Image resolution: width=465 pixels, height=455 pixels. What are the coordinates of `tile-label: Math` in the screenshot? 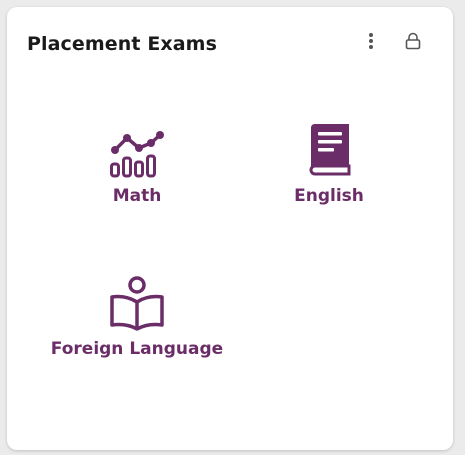 It's located at (137, 196).